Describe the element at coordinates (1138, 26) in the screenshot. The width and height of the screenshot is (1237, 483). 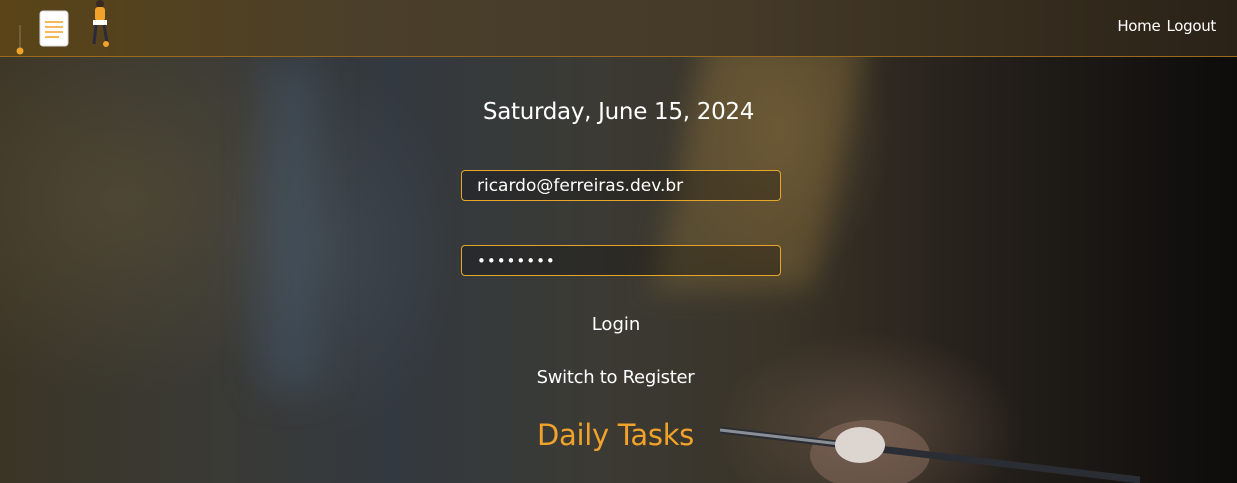
I see `nav-home-link: Home` at that location.